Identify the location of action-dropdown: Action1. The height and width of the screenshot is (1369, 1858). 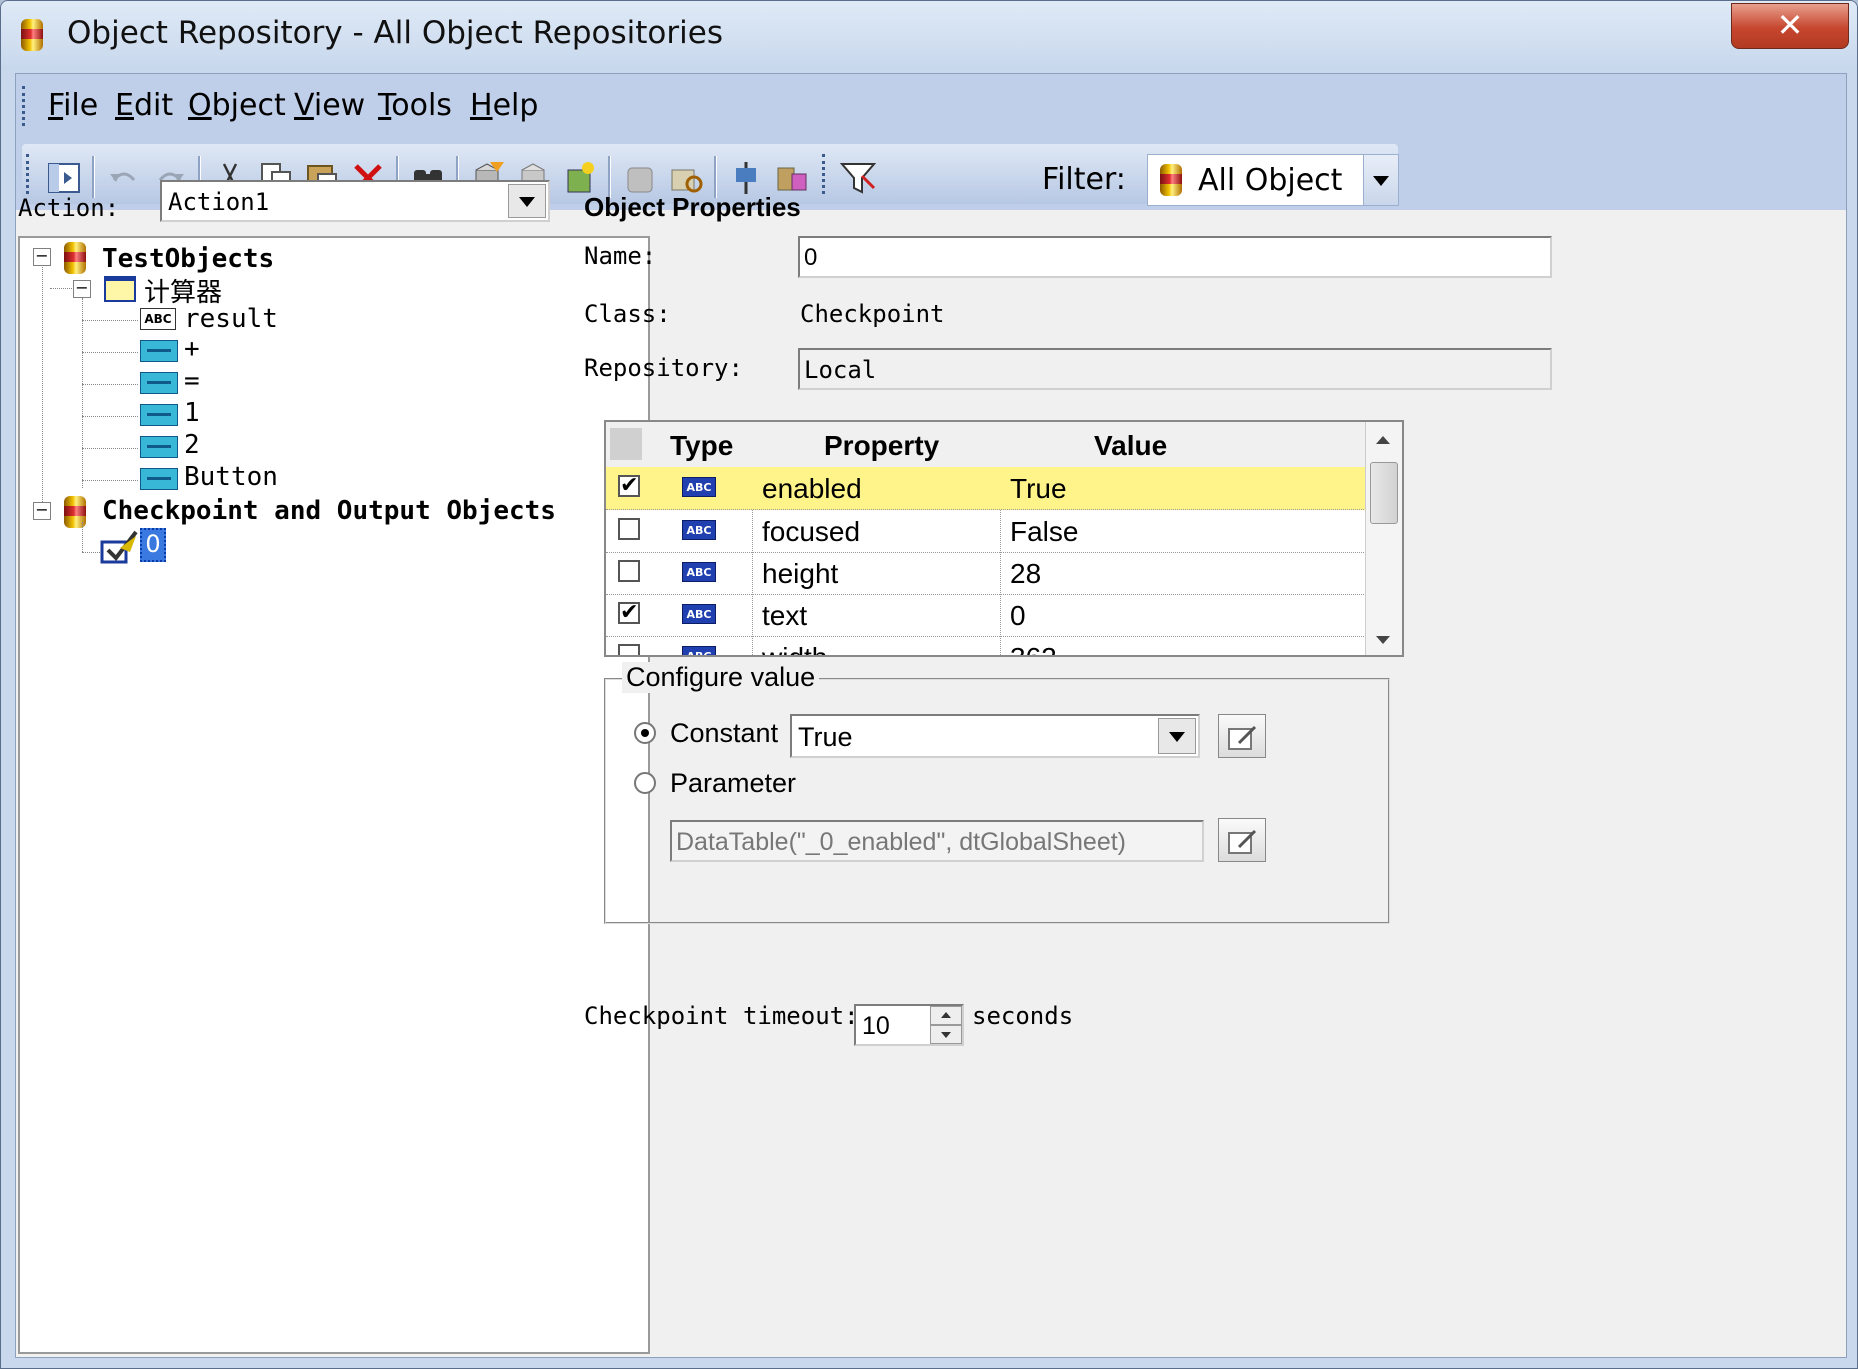
(355, 201).